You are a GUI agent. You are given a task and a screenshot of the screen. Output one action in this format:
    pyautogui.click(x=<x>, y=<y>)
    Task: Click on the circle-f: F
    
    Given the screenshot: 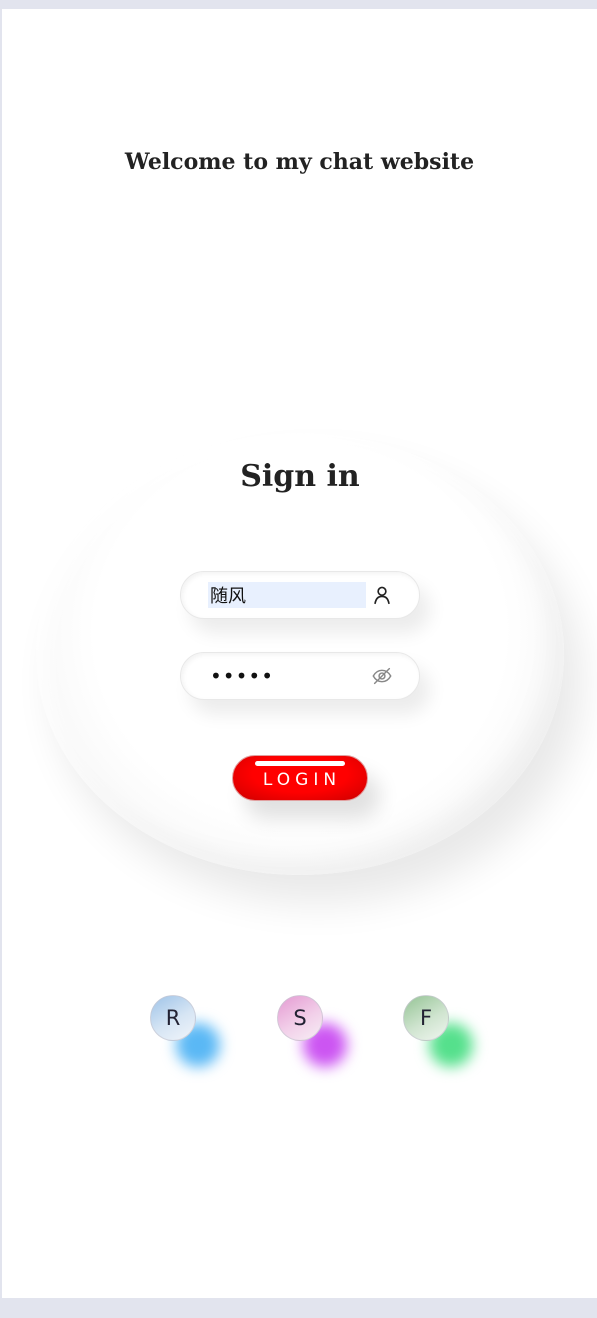 What is the action you would take?
    pyautogui.click(x=438, y=1031)
    